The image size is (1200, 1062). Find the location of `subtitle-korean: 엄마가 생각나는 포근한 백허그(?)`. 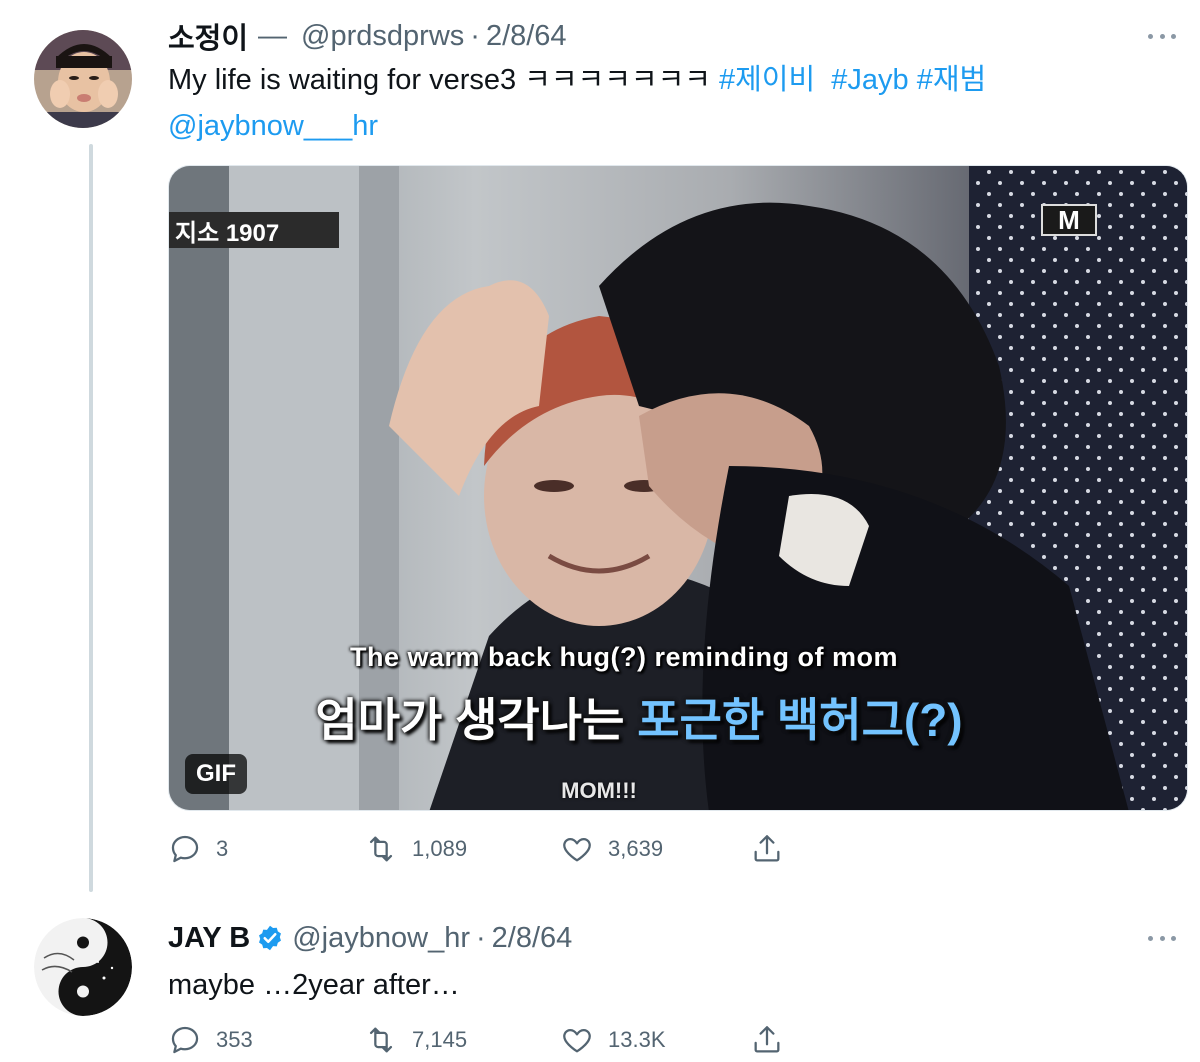

subtitle-korean: 엄마가 생각나는 포근한 백허그(?) is located at coordinates (639, 717).